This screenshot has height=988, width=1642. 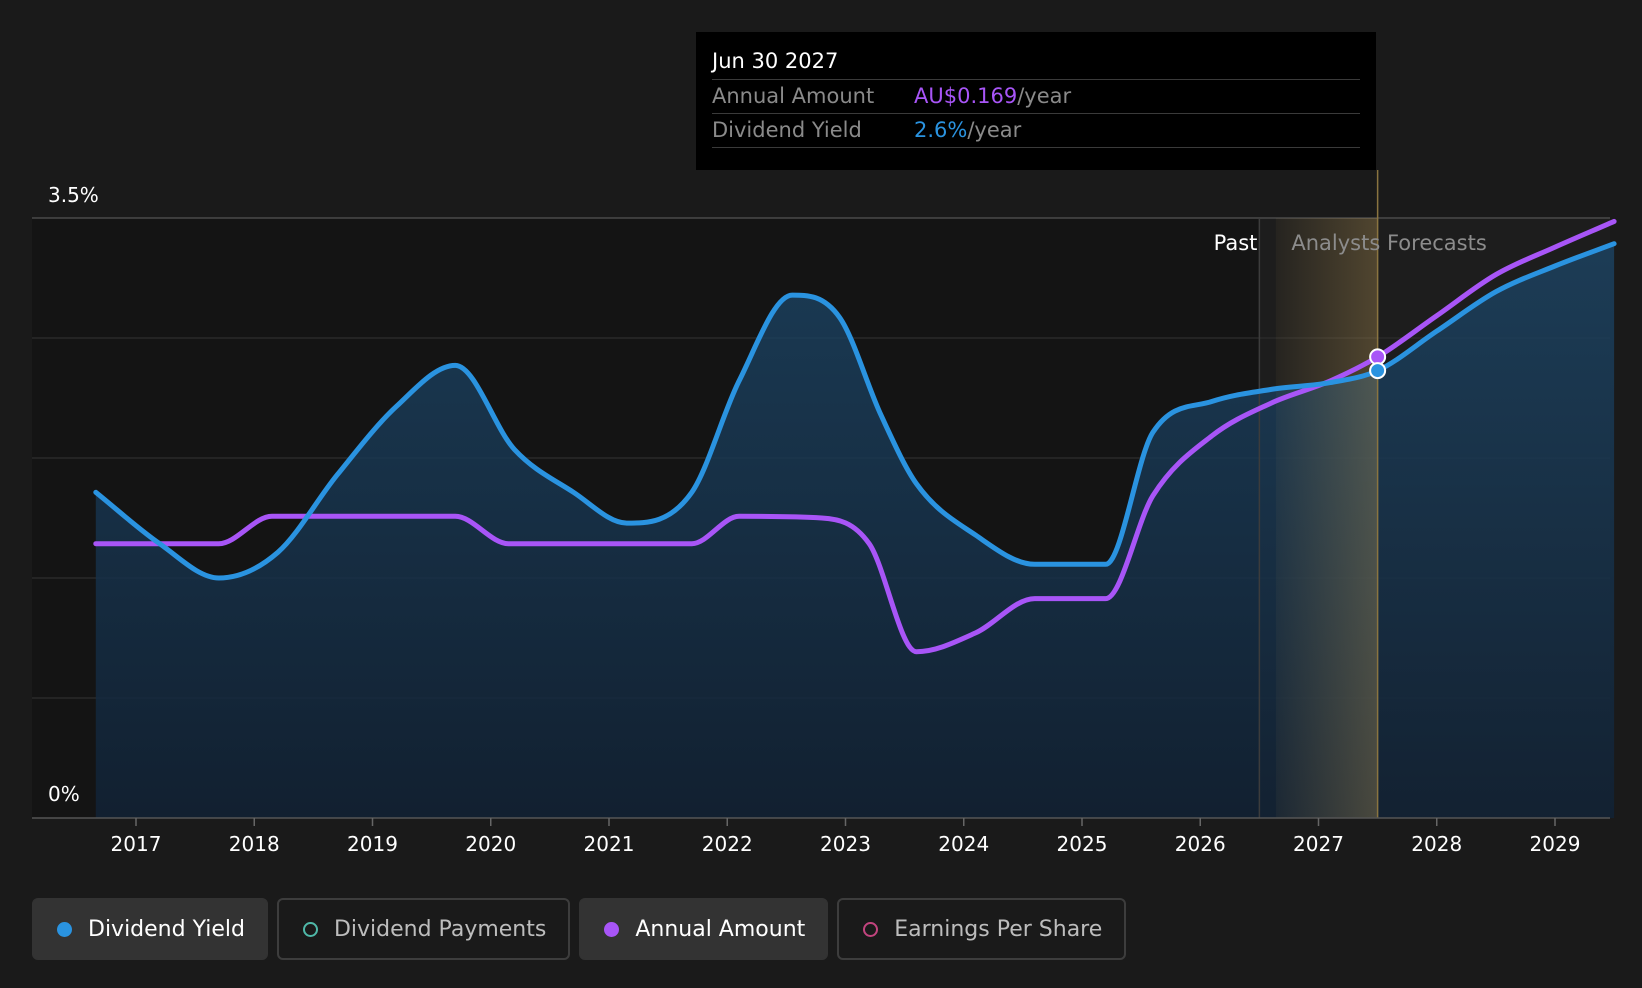 What do you see at coordinates (963, 844) in the screenshot?
I see `x-tick-label: 2024` at bounding box center [963, 844].